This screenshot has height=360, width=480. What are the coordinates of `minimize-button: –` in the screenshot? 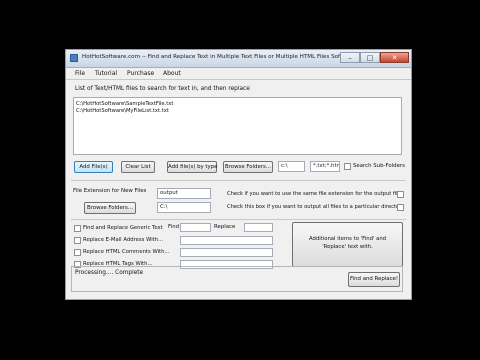 It's located at (350, 57).